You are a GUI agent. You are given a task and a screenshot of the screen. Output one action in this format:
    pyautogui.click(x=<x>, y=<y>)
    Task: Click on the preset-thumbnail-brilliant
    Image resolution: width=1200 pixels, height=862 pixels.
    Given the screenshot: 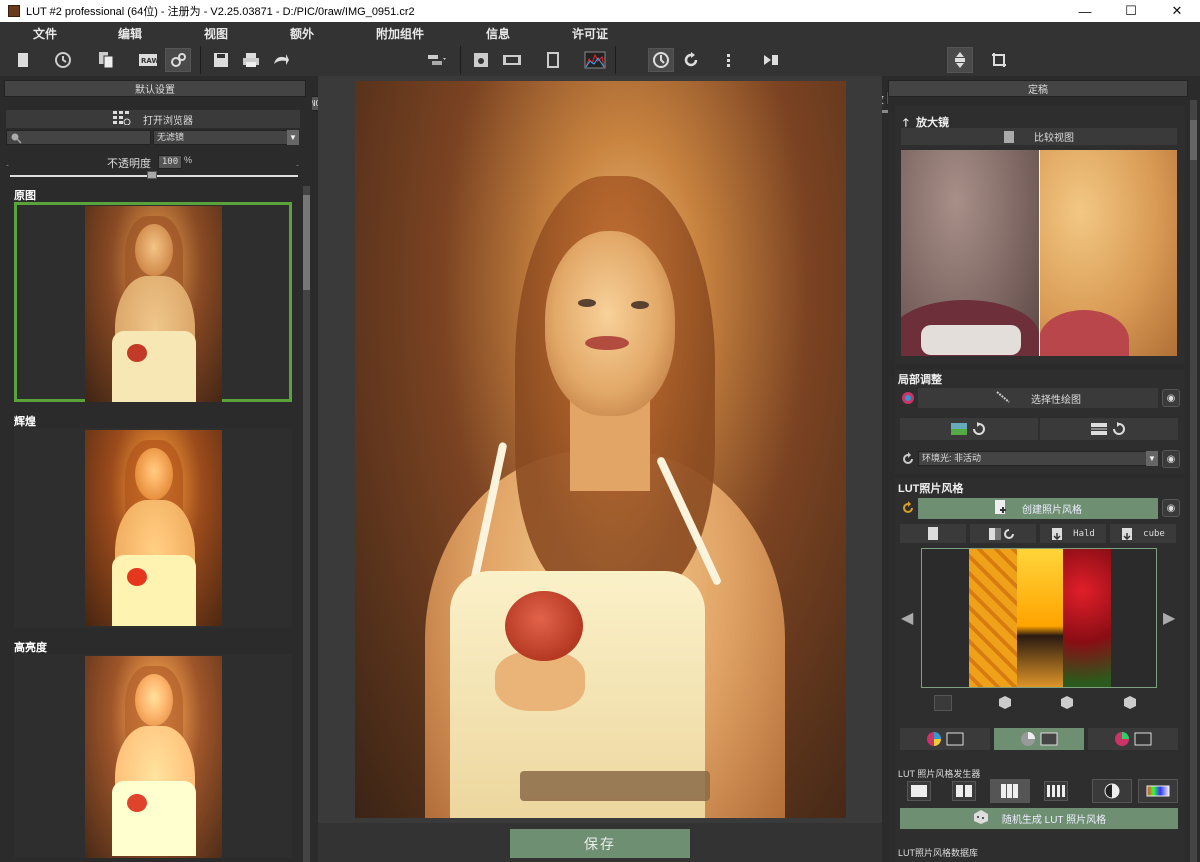 What is the action you would take?
    pyautogui.click(x=153, y=528)
    